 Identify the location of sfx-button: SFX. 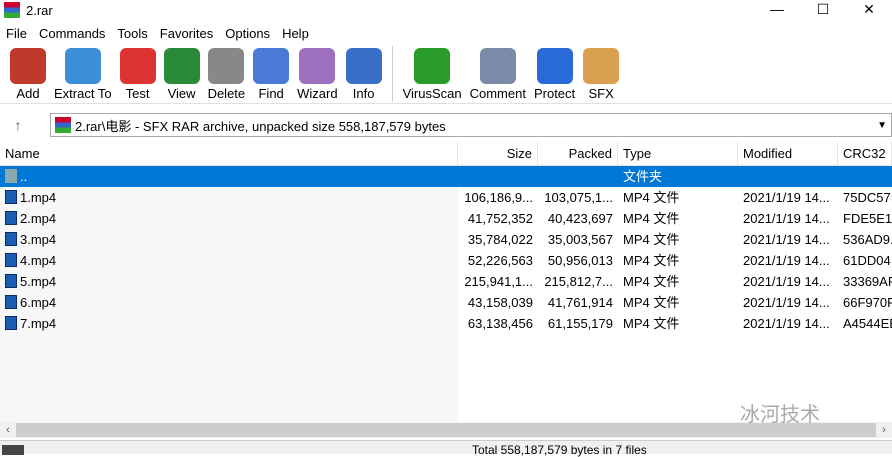
(601, 72).